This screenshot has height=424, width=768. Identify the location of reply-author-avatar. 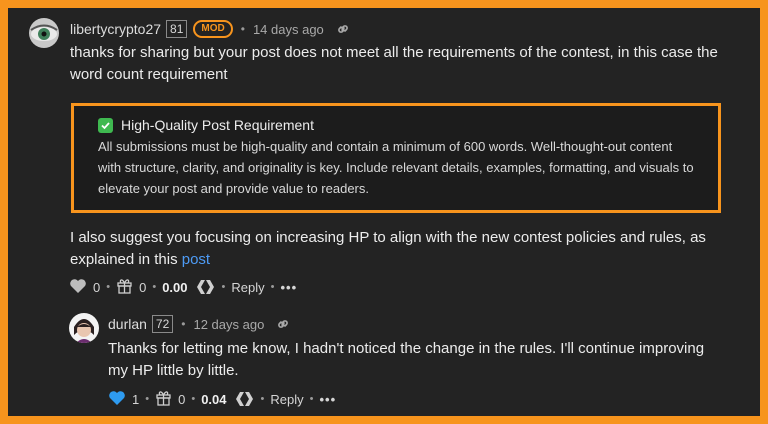
(84, 328).